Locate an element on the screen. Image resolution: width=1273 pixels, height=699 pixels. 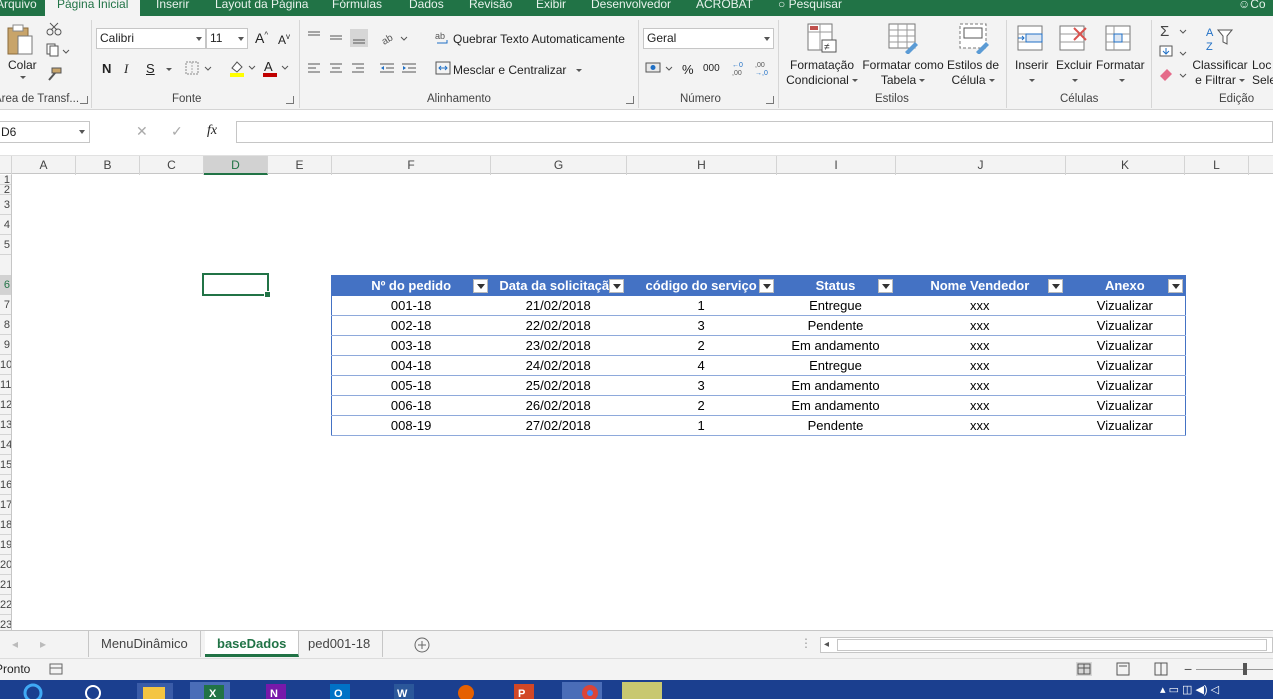
tab-pagina-inicial: Página Inicial is located at coordinates (93, 8).